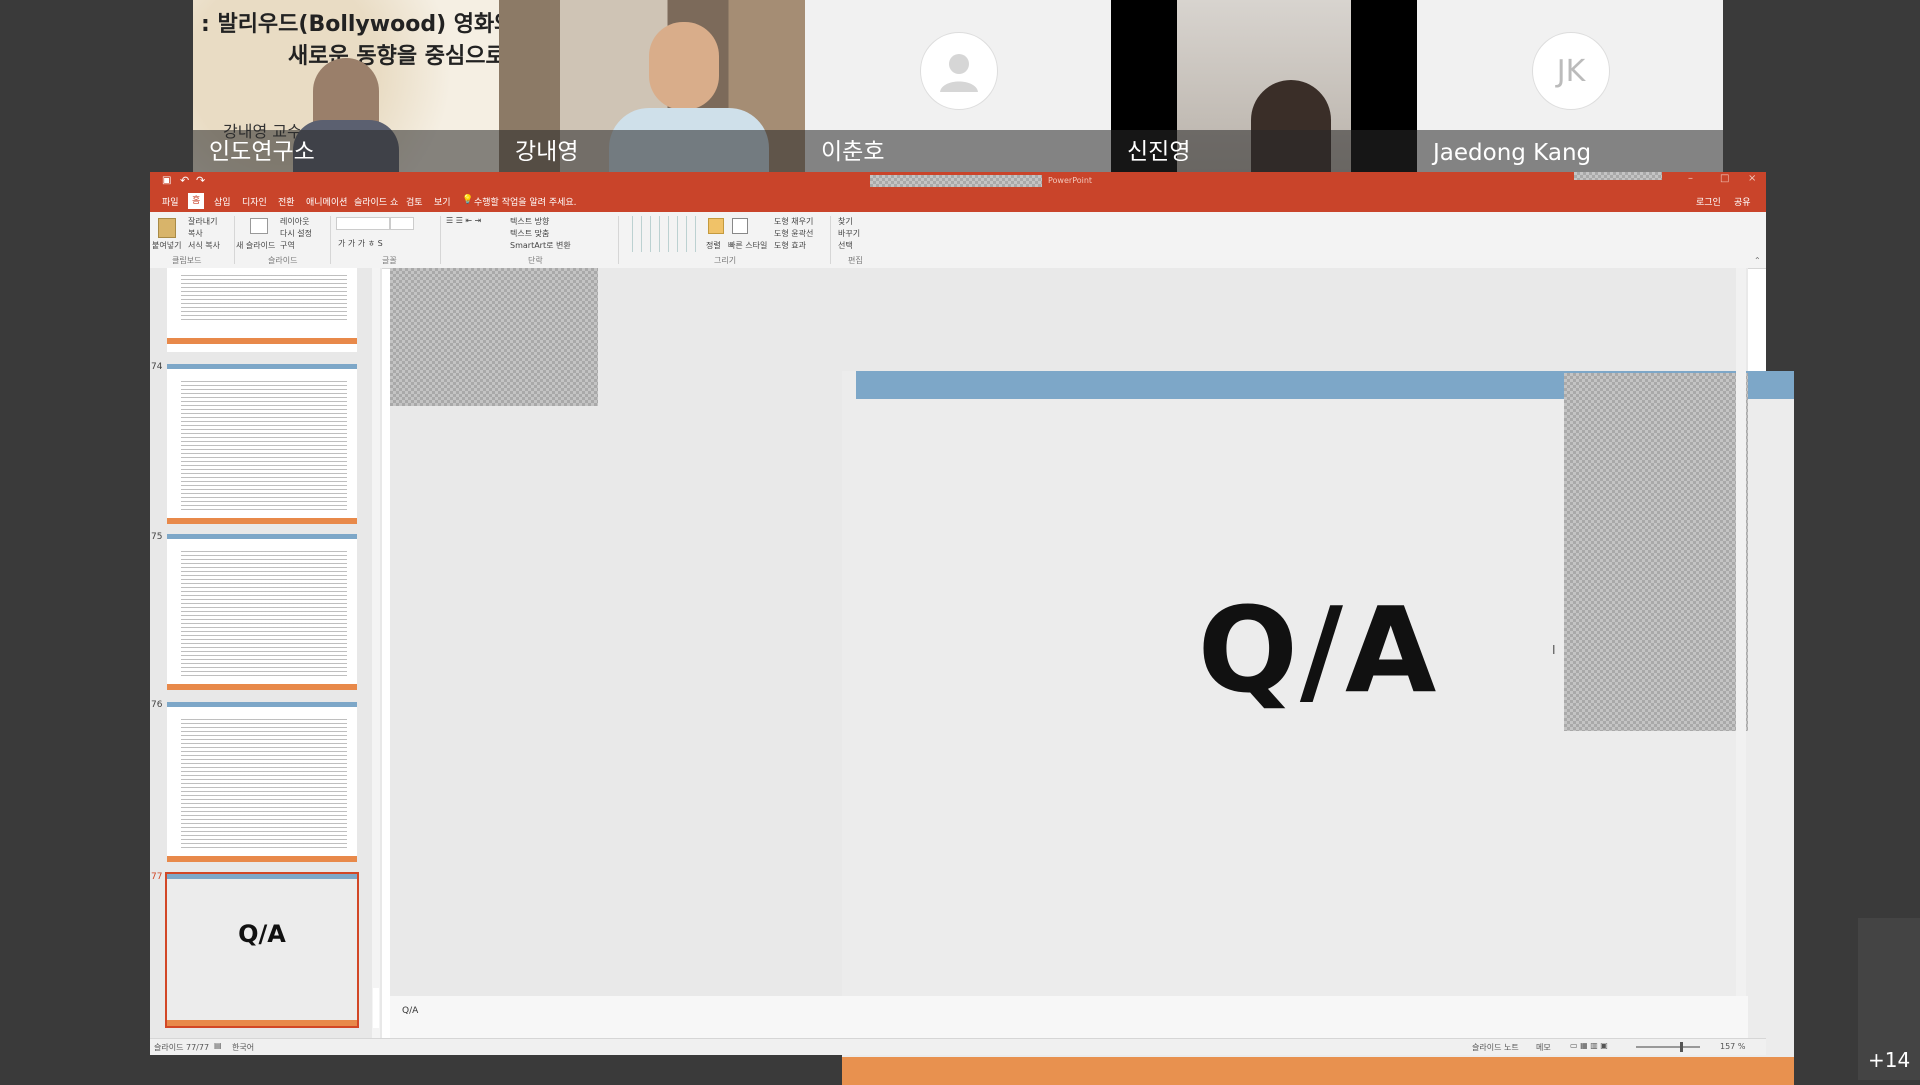  I want to click on align-text-button: 텍스트 맞춤, so click(529, 233).